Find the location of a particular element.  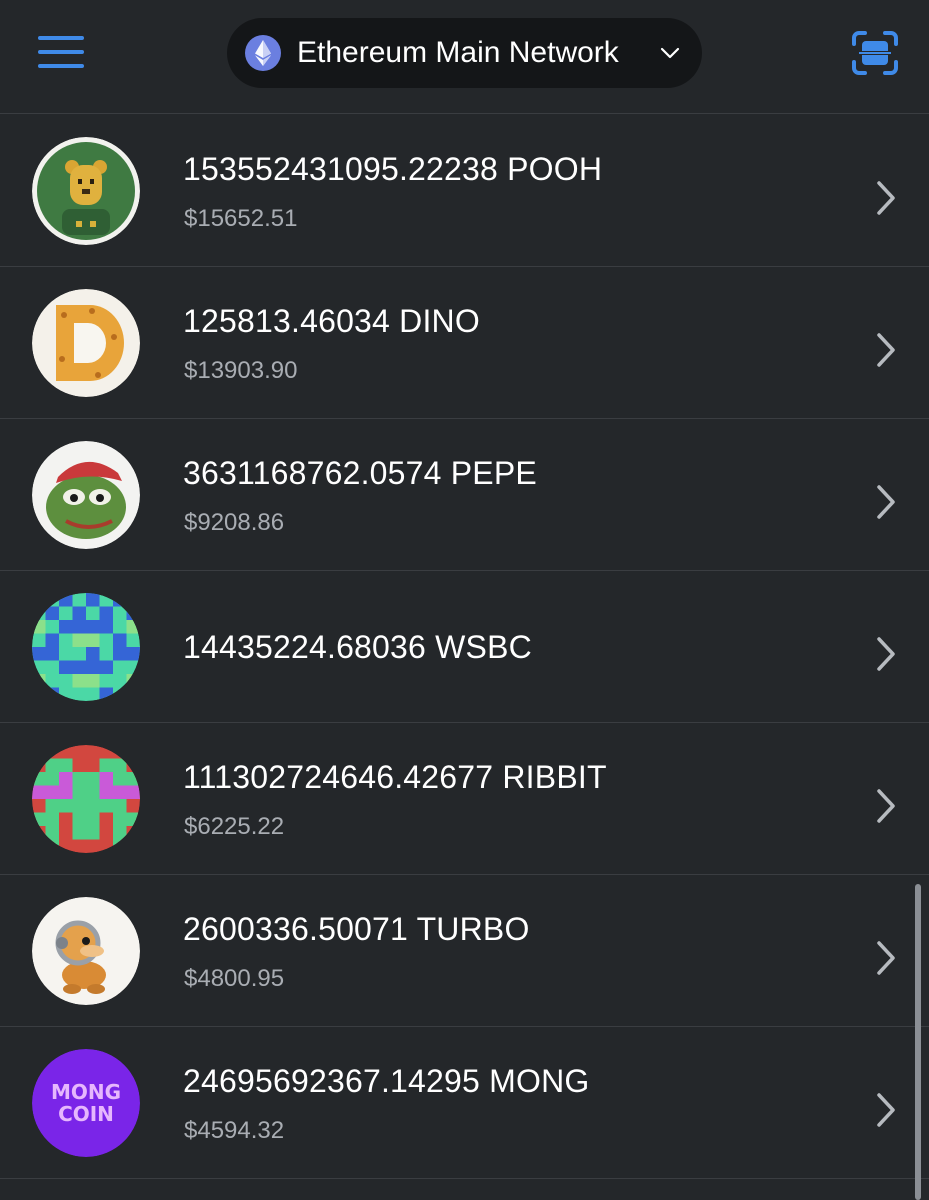

pooh-token-icon is located at coordinates (86, 191).